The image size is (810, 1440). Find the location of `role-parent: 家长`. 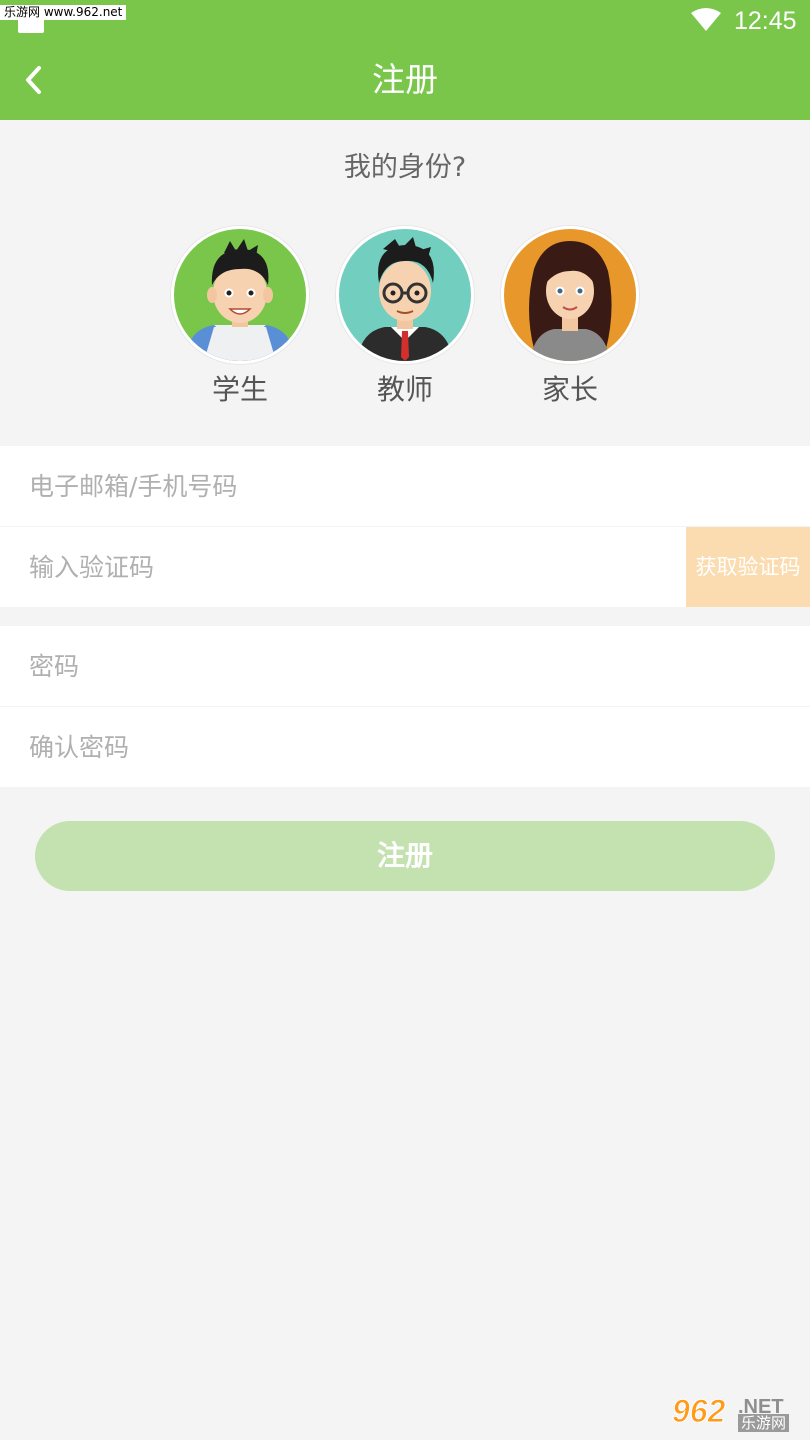

role-parent: 家长 is located at coordinates (570, 318).